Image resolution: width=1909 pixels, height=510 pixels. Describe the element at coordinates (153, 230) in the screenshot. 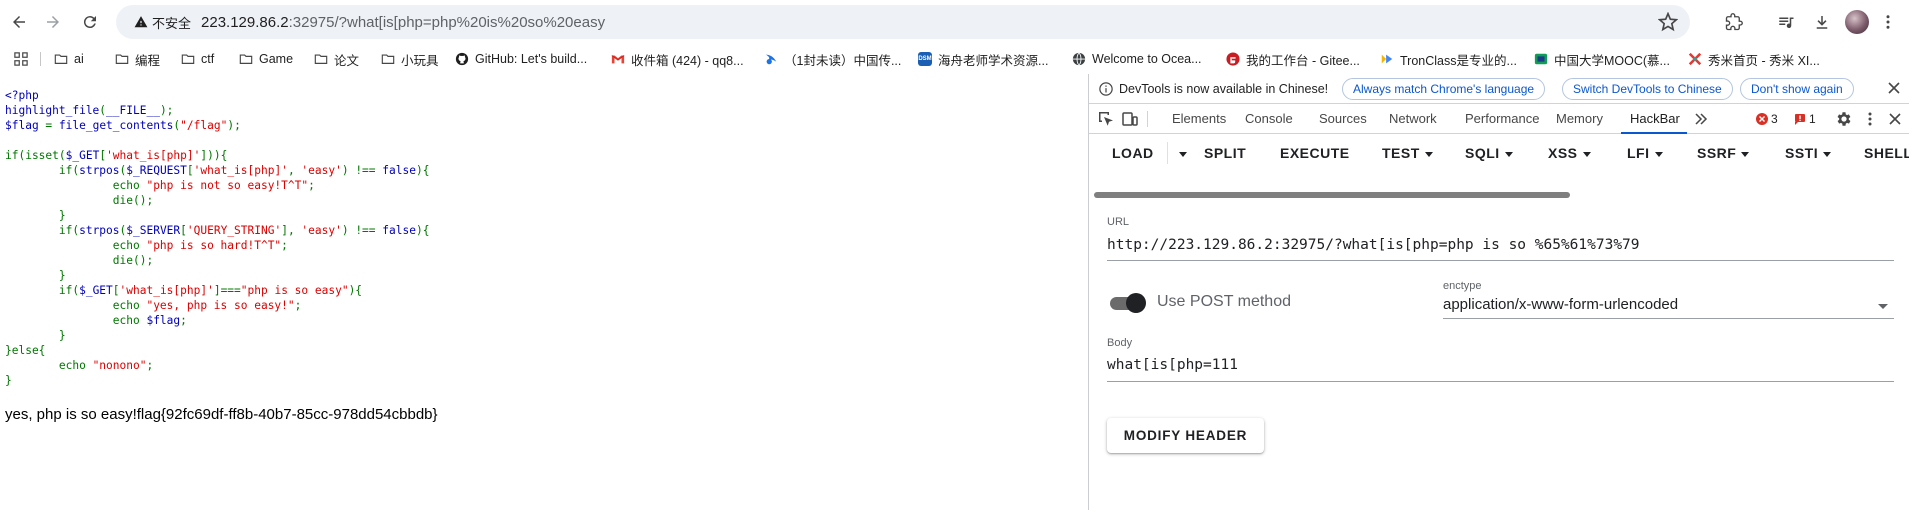

I see `code-token: $_SERVER` at that location.